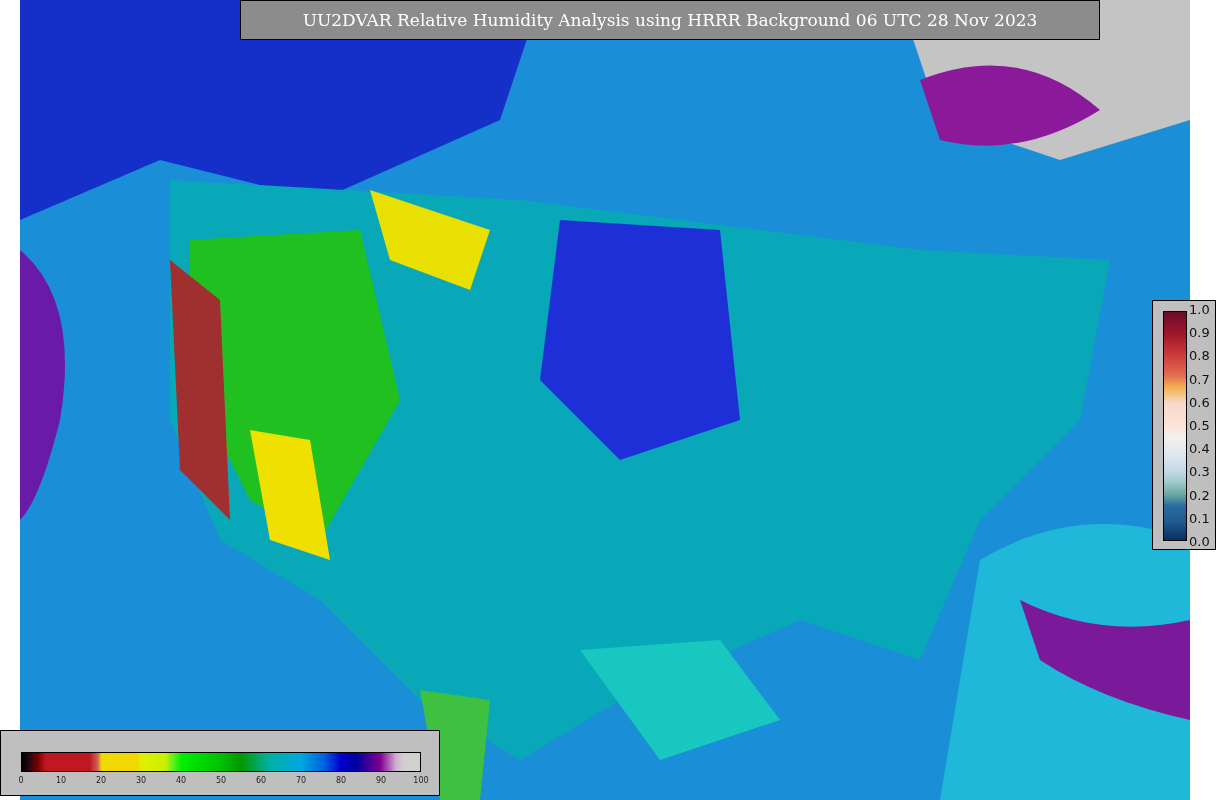  Describe the element at coordinates (61, 780) in the screenshot. I see `tick-label: 10` at that location.